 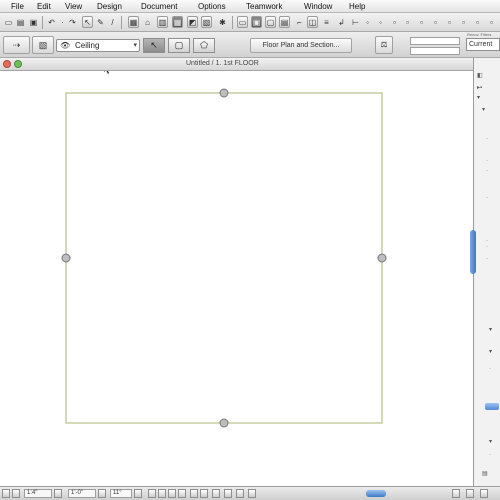 I want to click on wall-tool-icon: ▦, so click(x=133, y=22).